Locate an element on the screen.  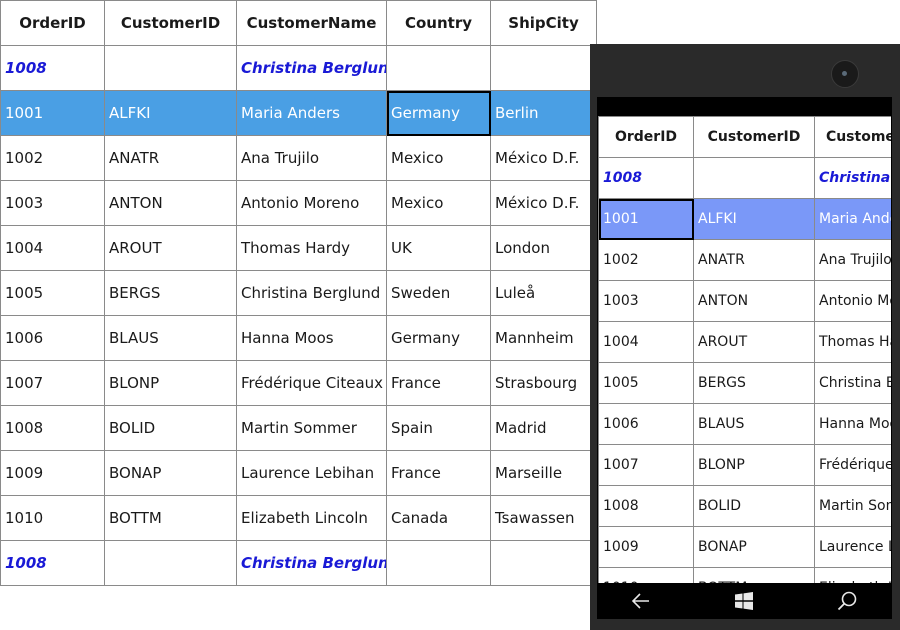
grid-cell-current: 1001 is located at coordinates (646, 219).